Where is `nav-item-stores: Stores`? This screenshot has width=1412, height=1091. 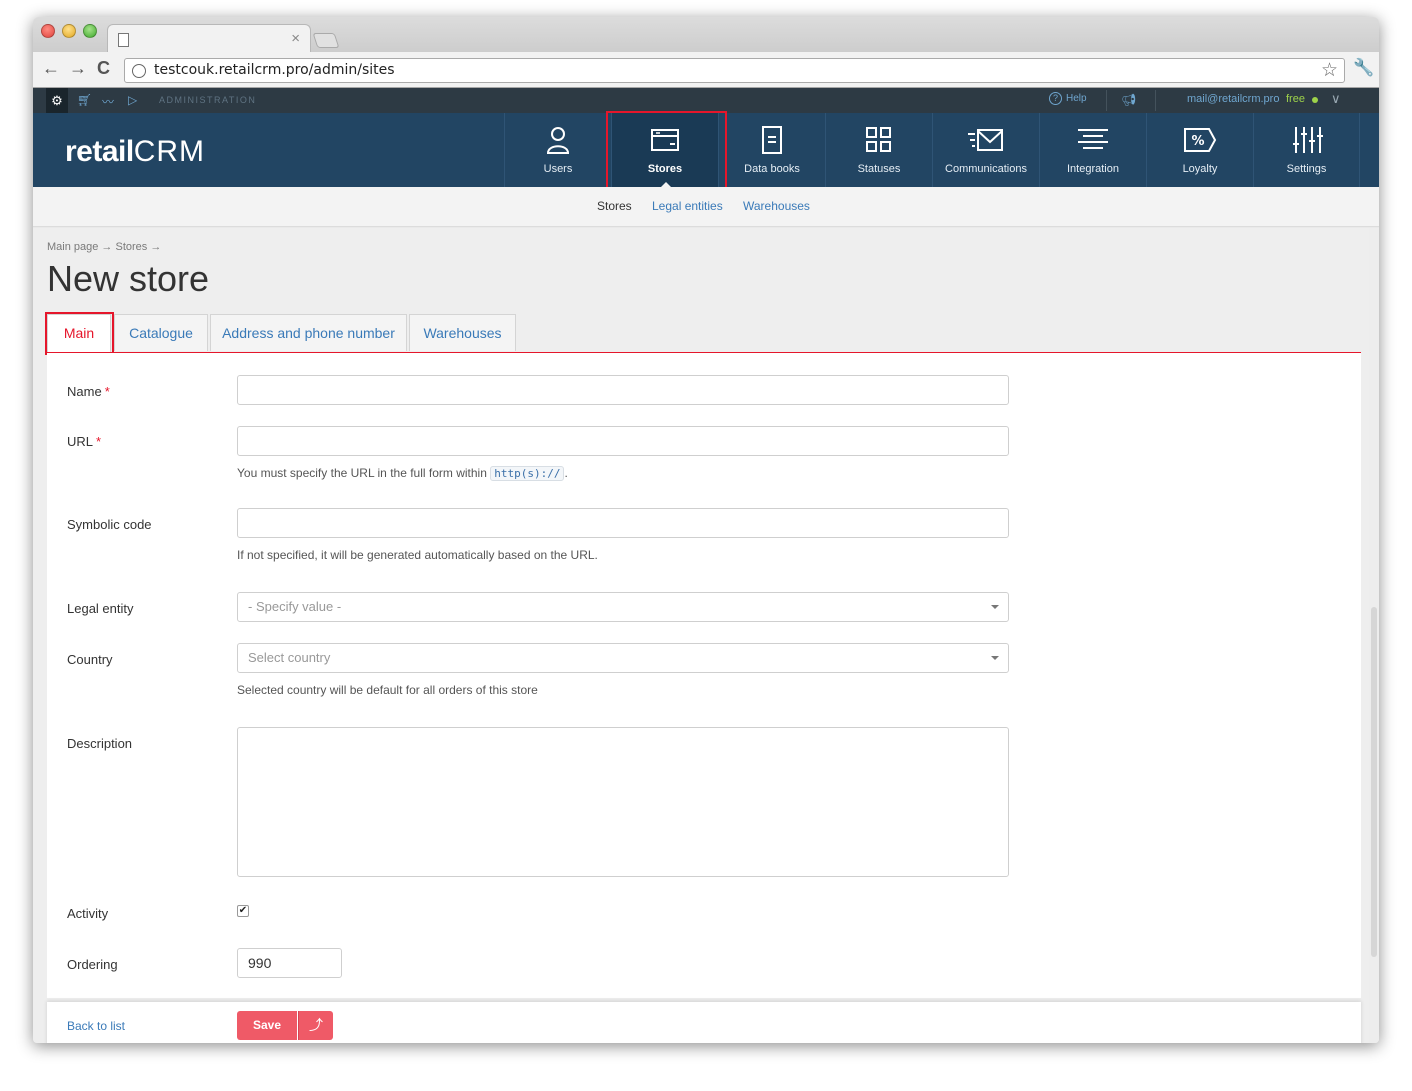
nav-item-stores: Stores is located at coordinates (664, 150).